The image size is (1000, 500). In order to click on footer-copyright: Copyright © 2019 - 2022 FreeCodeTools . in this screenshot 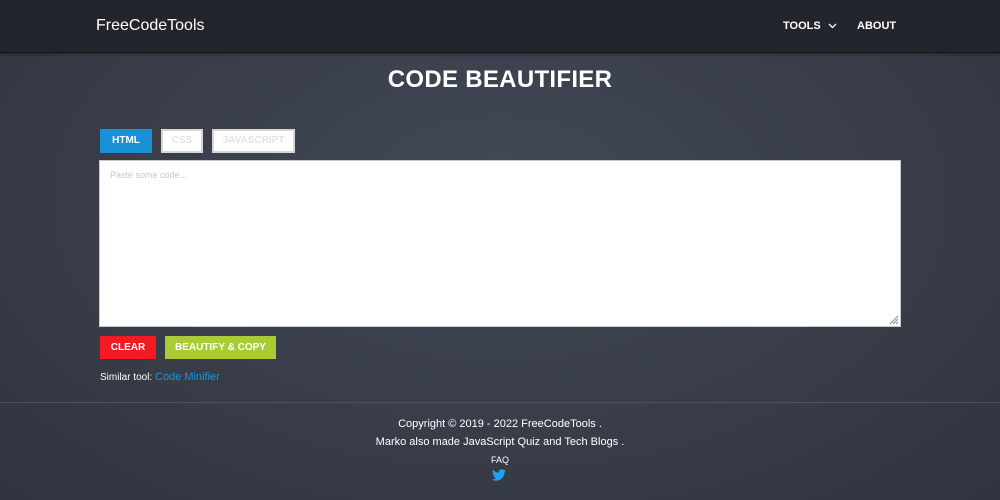, I will do `click(500, 424)`.